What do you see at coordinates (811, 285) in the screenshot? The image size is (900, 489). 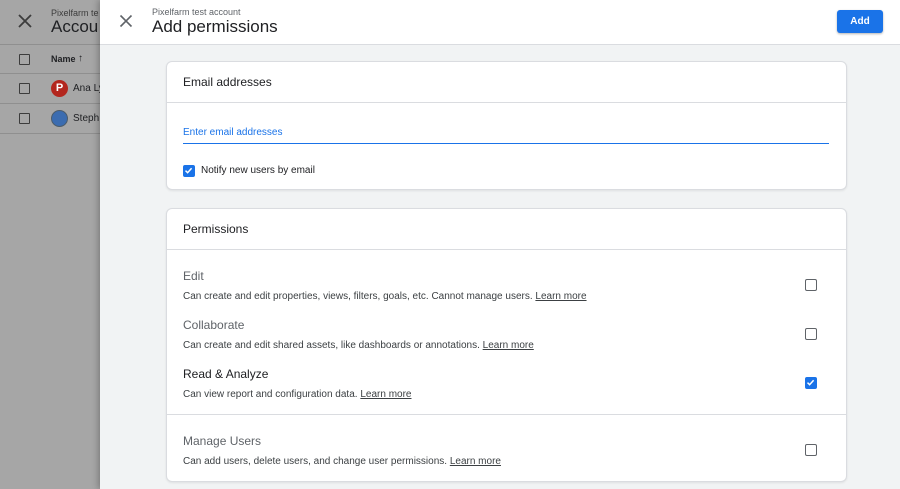 I see `edit-checkbox` at bounding box center [811, 285].